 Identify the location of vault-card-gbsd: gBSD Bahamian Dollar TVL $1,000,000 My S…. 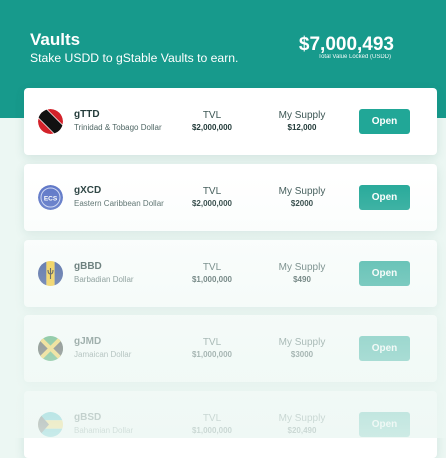
(230, 424).